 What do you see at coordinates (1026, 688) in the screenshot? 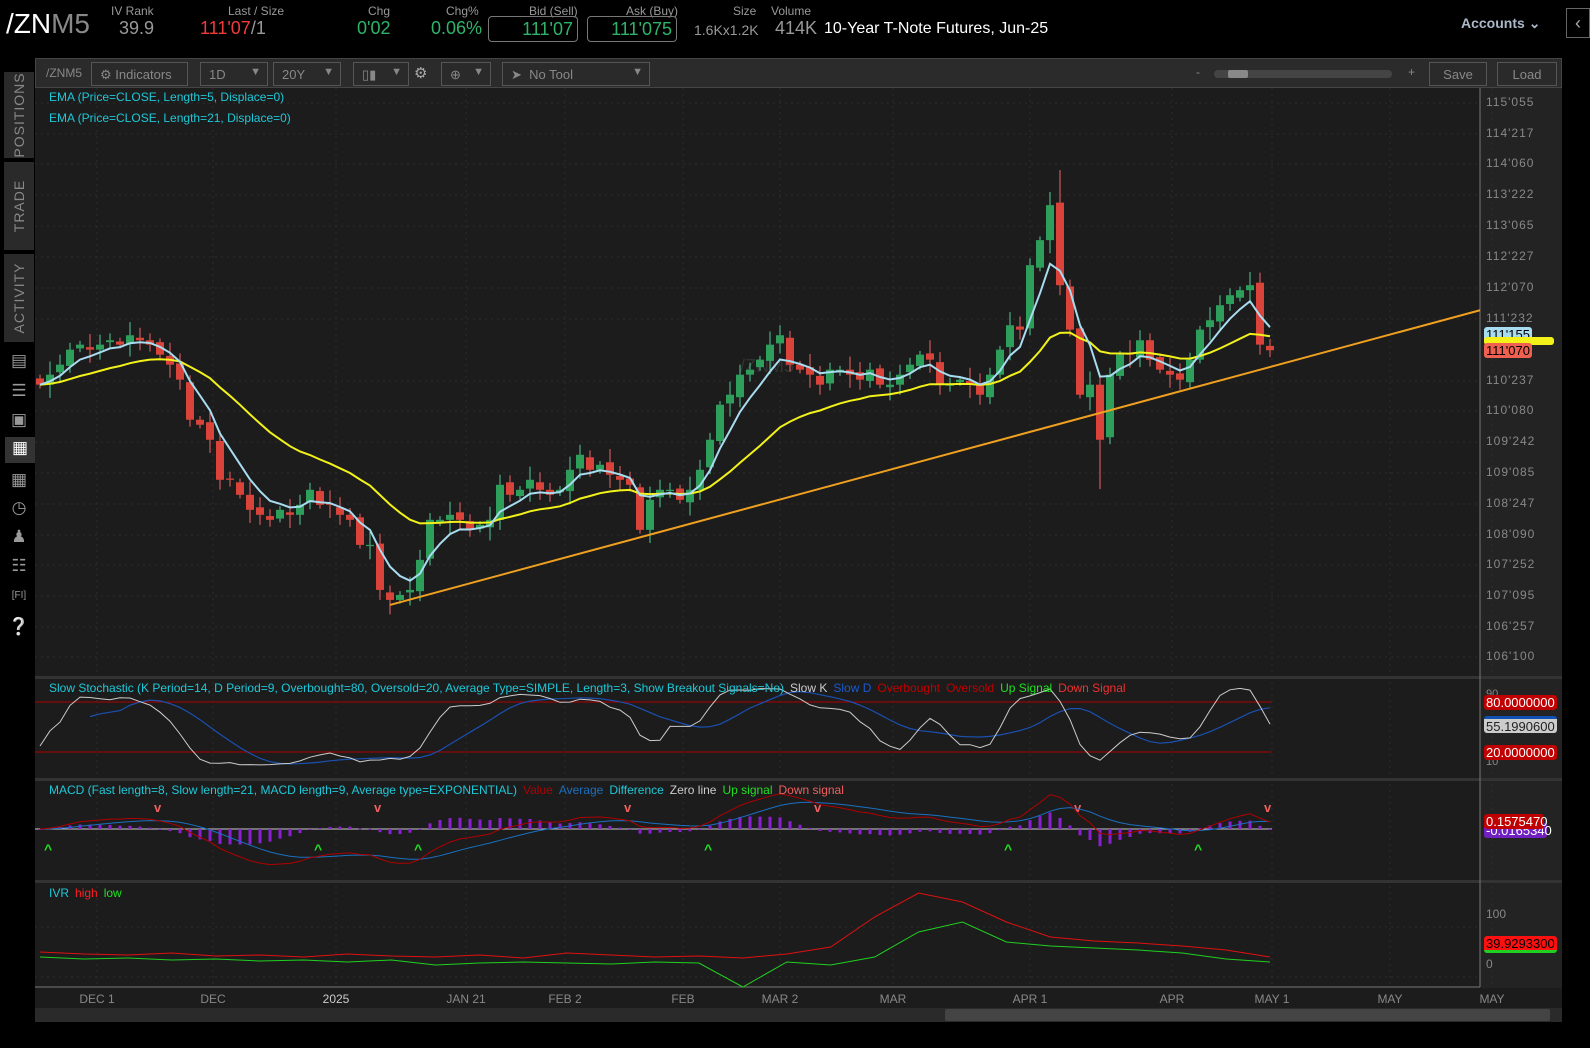
I see `legend-up-signal: Up Signal` at bounding box center [1026, 688].